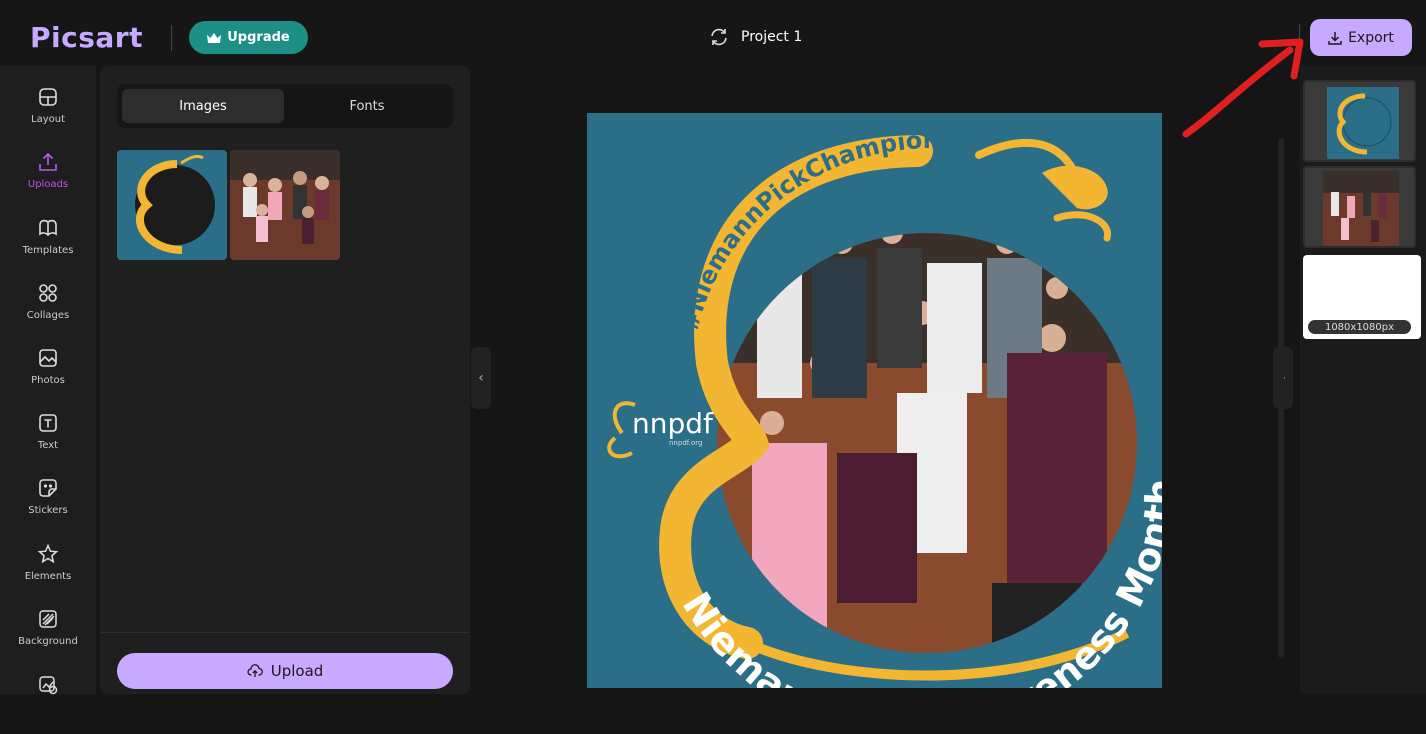 Image resolution: width=1426 pixels, height=734 pixels. I want to click on text-icon, so click(48, 423).